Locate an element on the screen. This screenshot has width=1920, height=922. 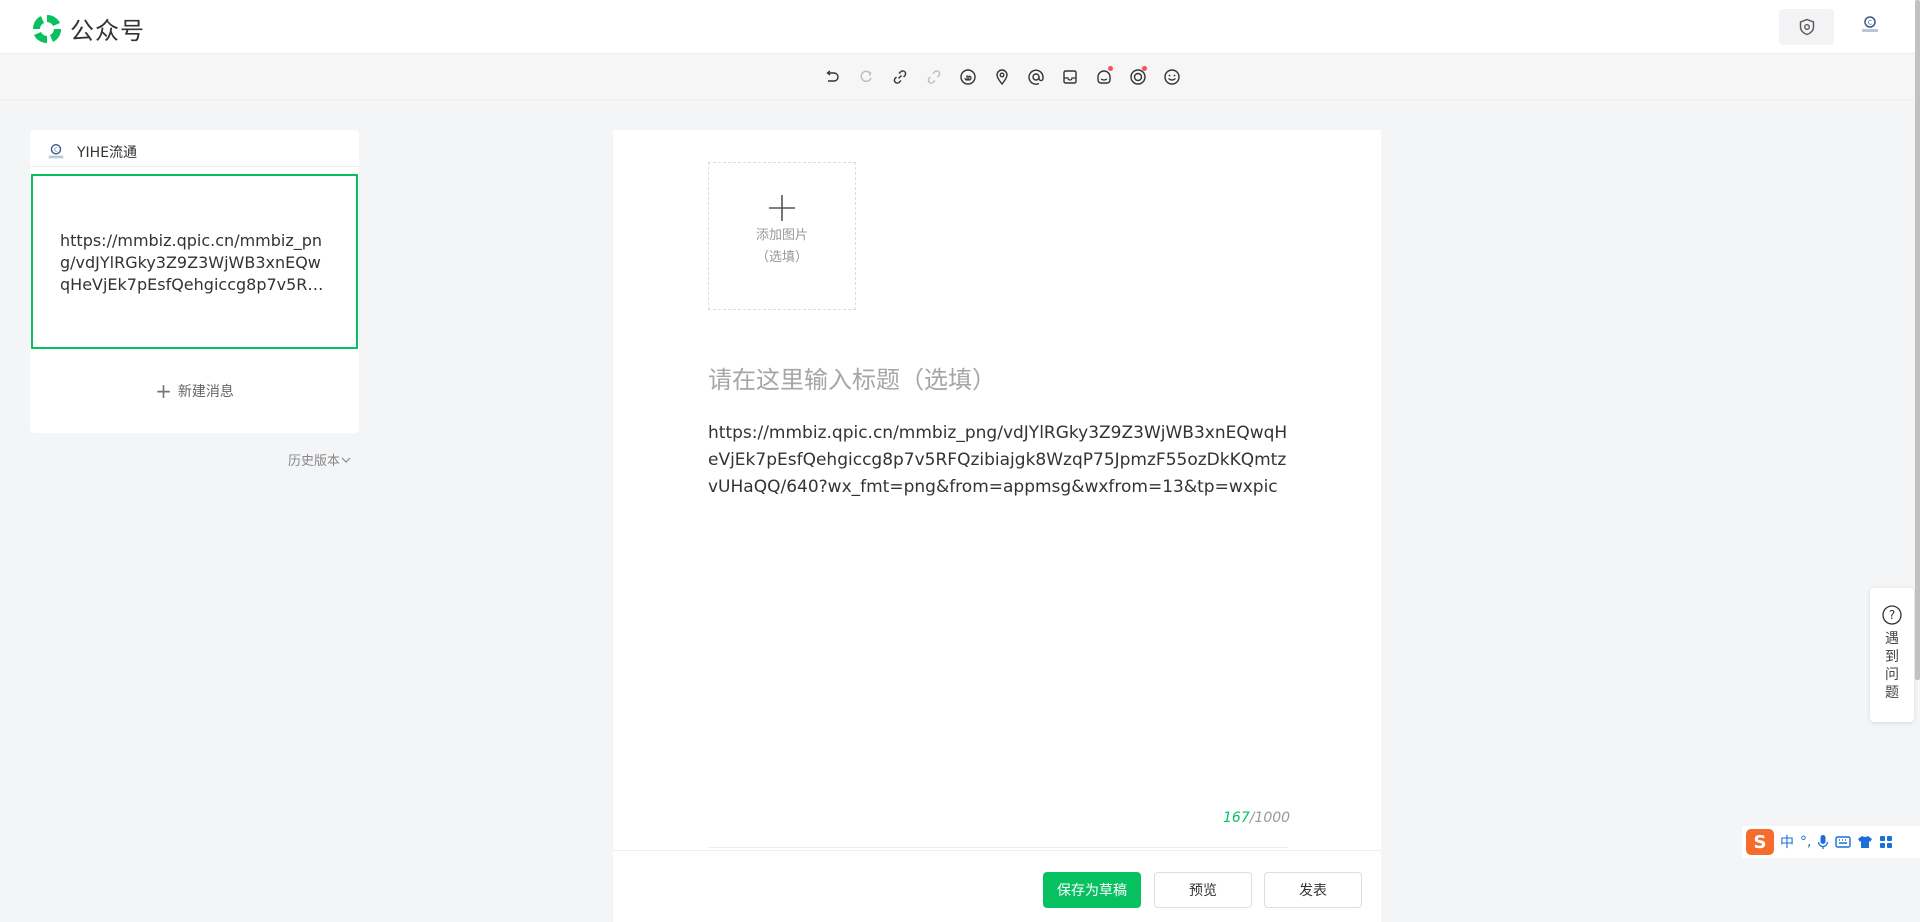
mini-program-icon is located at coordinates (968, 77).